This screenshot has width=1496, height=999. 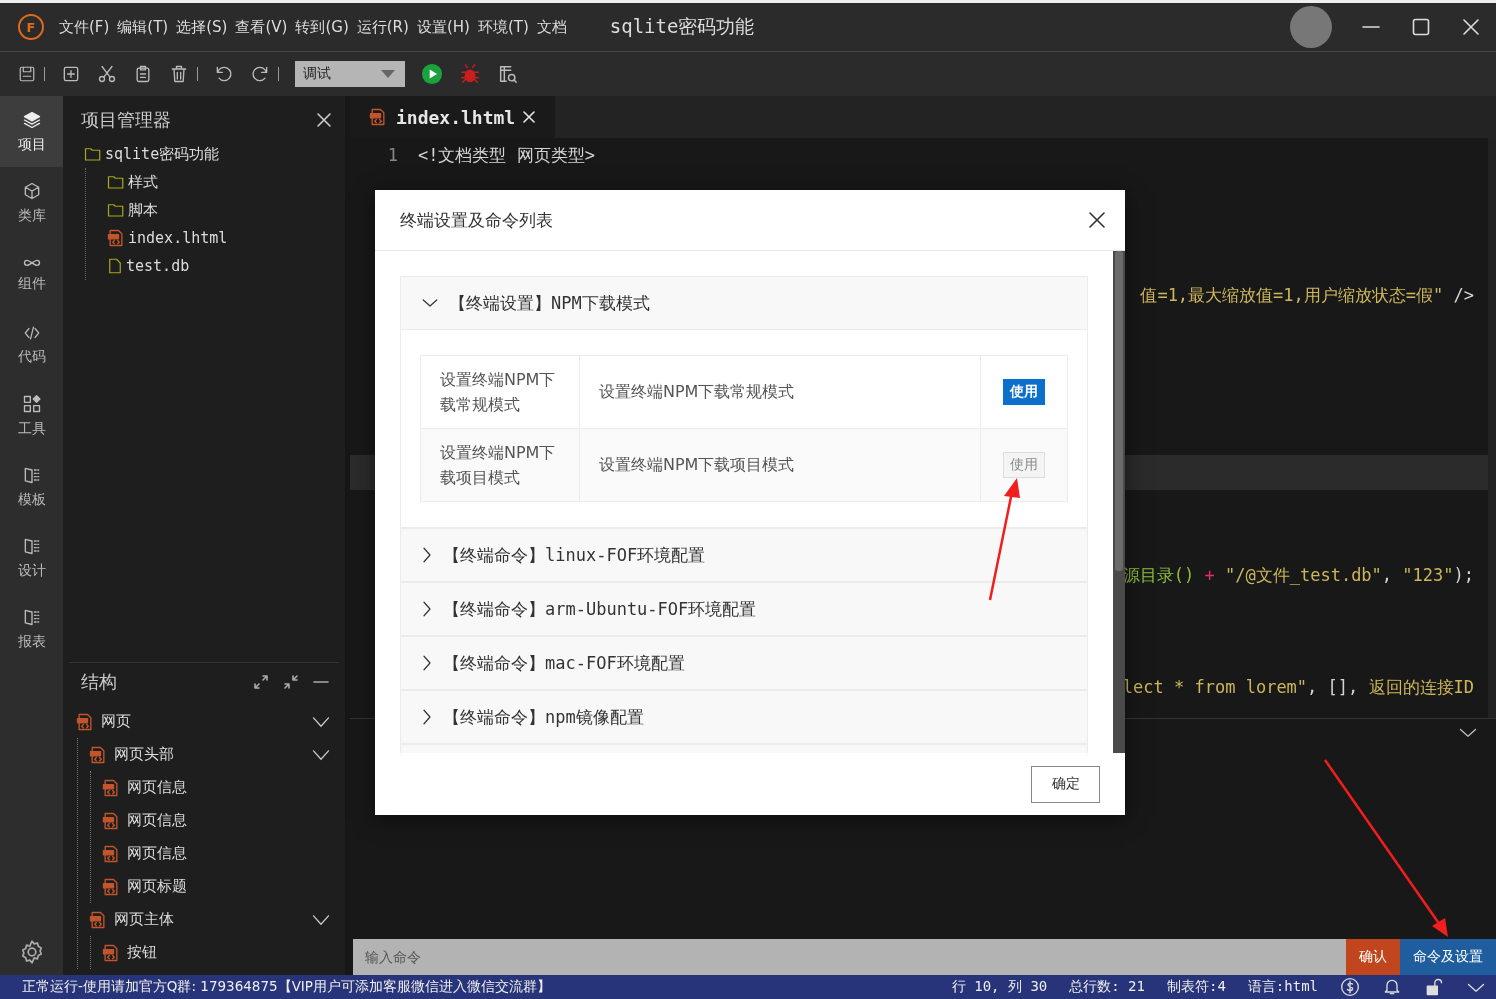 I want to click on sidebar-item: 工具, so click(x=31, y=415).